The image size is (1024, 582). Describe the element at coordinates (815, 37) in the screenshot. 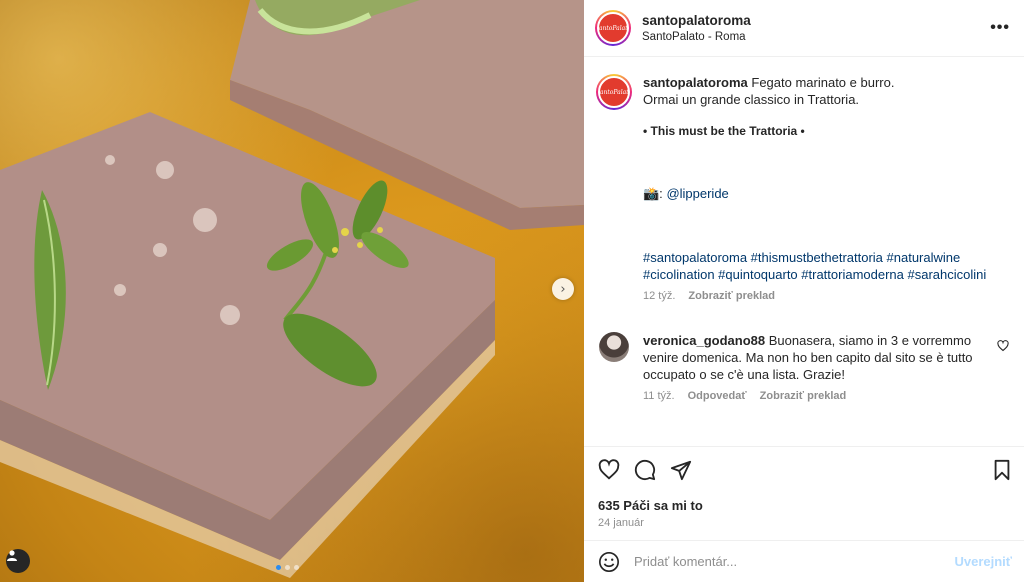

I see `location-link: SantoPalato - Roma` at that location.